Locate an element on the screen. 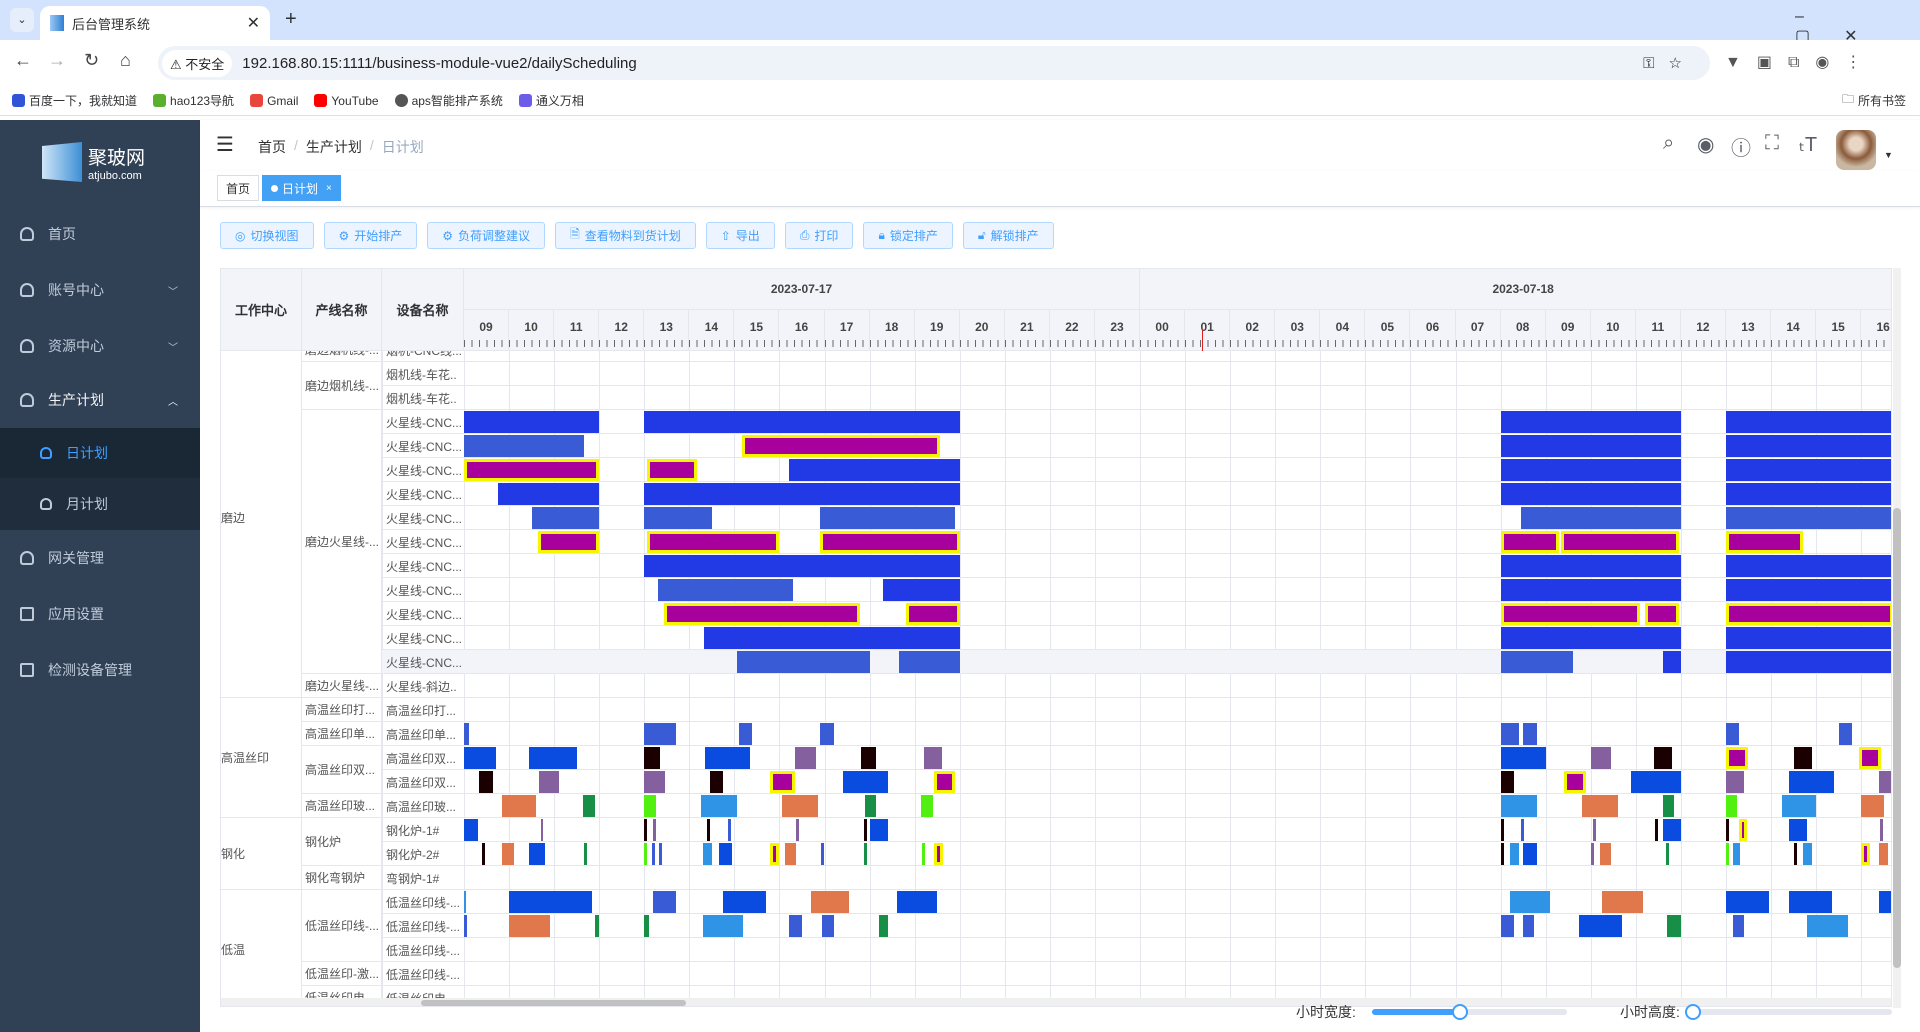 This screenshot has height=1032, width=1920. hour-width-slider-handle is located at coordinates (1459, 1012).